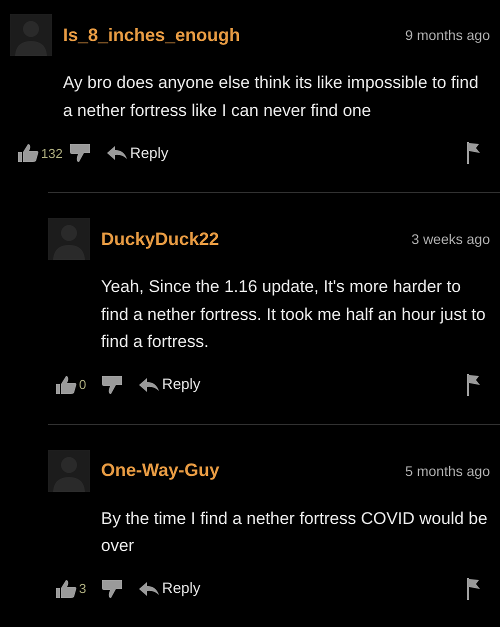 The image size is (500, 627). What do you see at coordinates (83, 384) in the screenshot?
I see `like-count: 0` at bounding box center [83, 384].